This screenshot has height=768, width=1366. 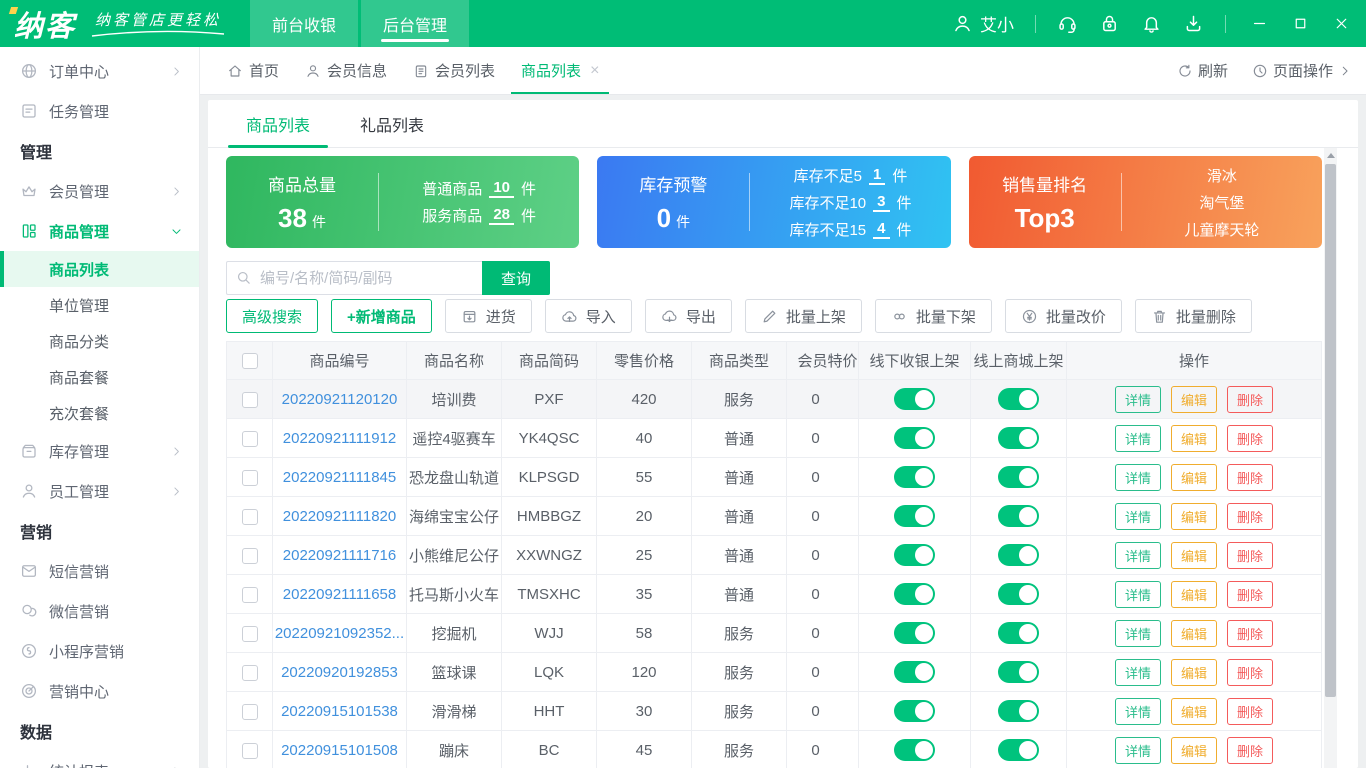 What do you see at coordinates (99, 269) in the screenshot?
I see `sidebar-subitem: 商品列表` at bounding box center [99, 269].